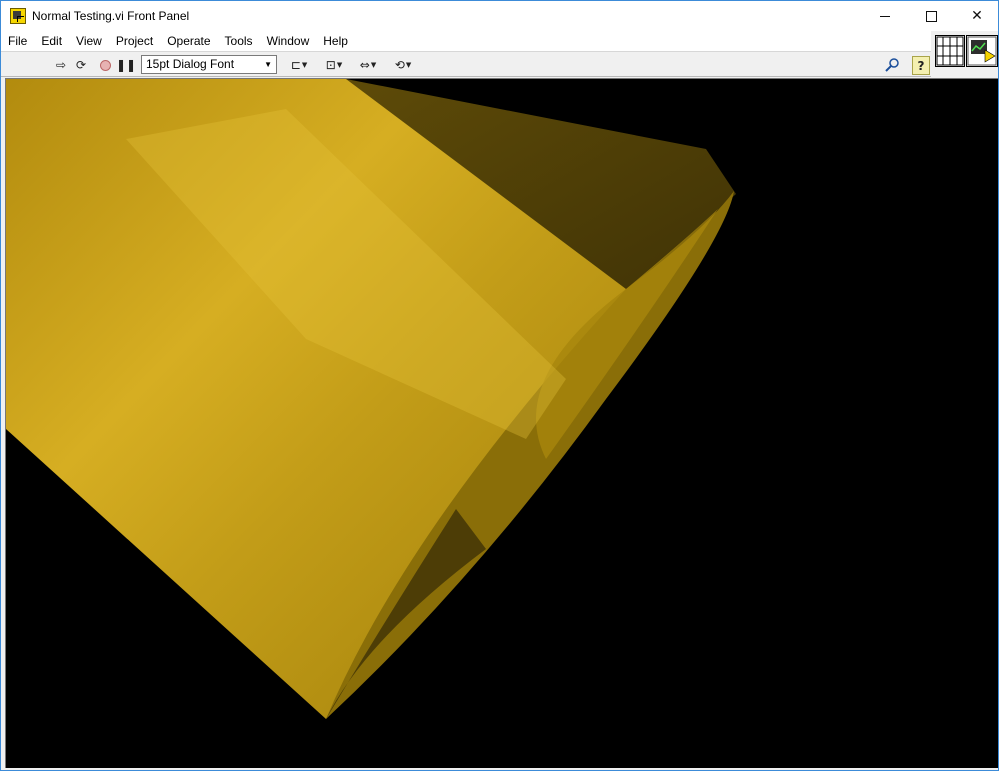 This screenshot has height=771, width=999. Describe the element at coordinates (18, 16) in the screenshot. I see `labview-app-icon` at that location.